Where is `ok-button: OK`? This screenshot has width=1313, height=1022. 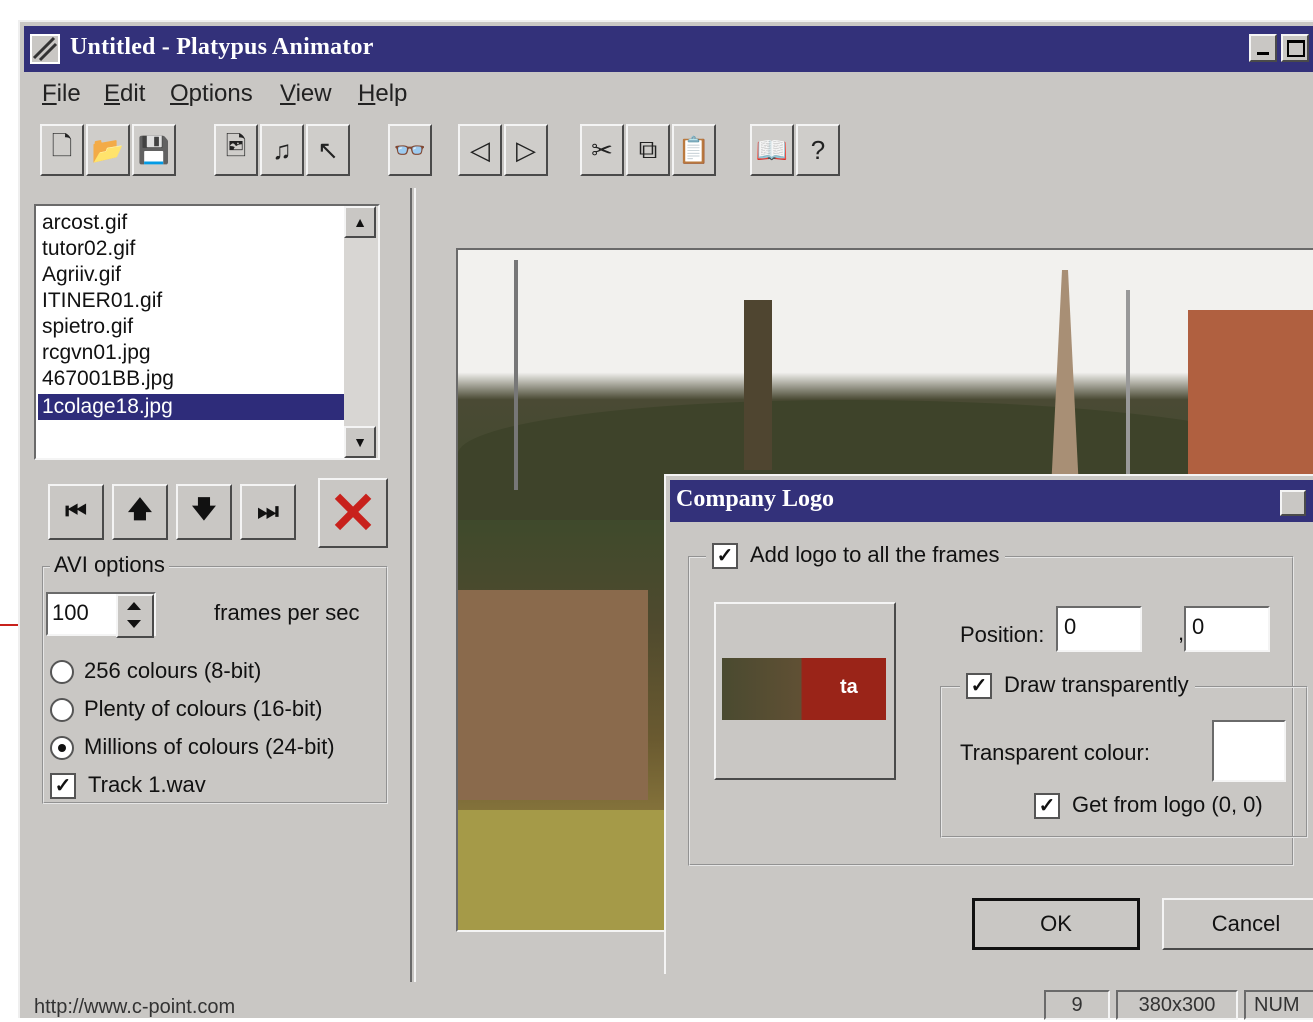 ok-button: OK is located at coordinates (1056, 924).